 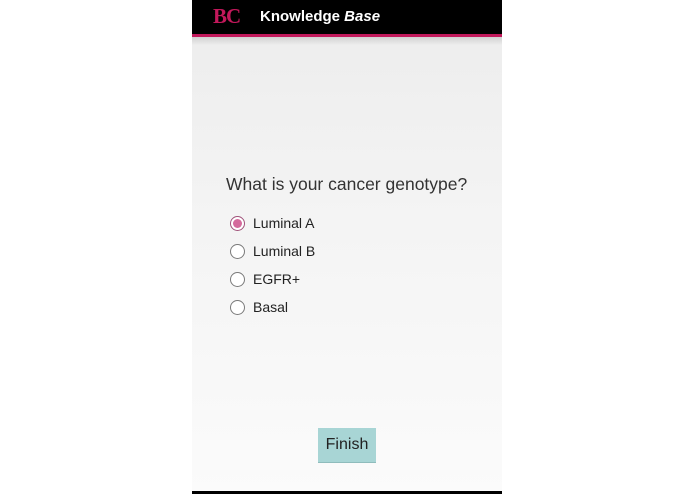 What do you see at coordinates (347, 445) in the screenshot?
I see `finish-button: Finish` at bounding box center [347, 445].